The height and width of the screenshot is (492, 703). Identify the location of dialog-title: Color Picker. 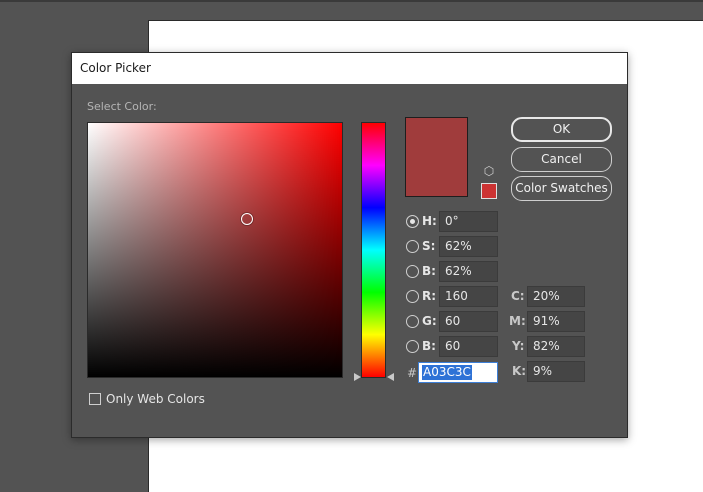
(349, 68).